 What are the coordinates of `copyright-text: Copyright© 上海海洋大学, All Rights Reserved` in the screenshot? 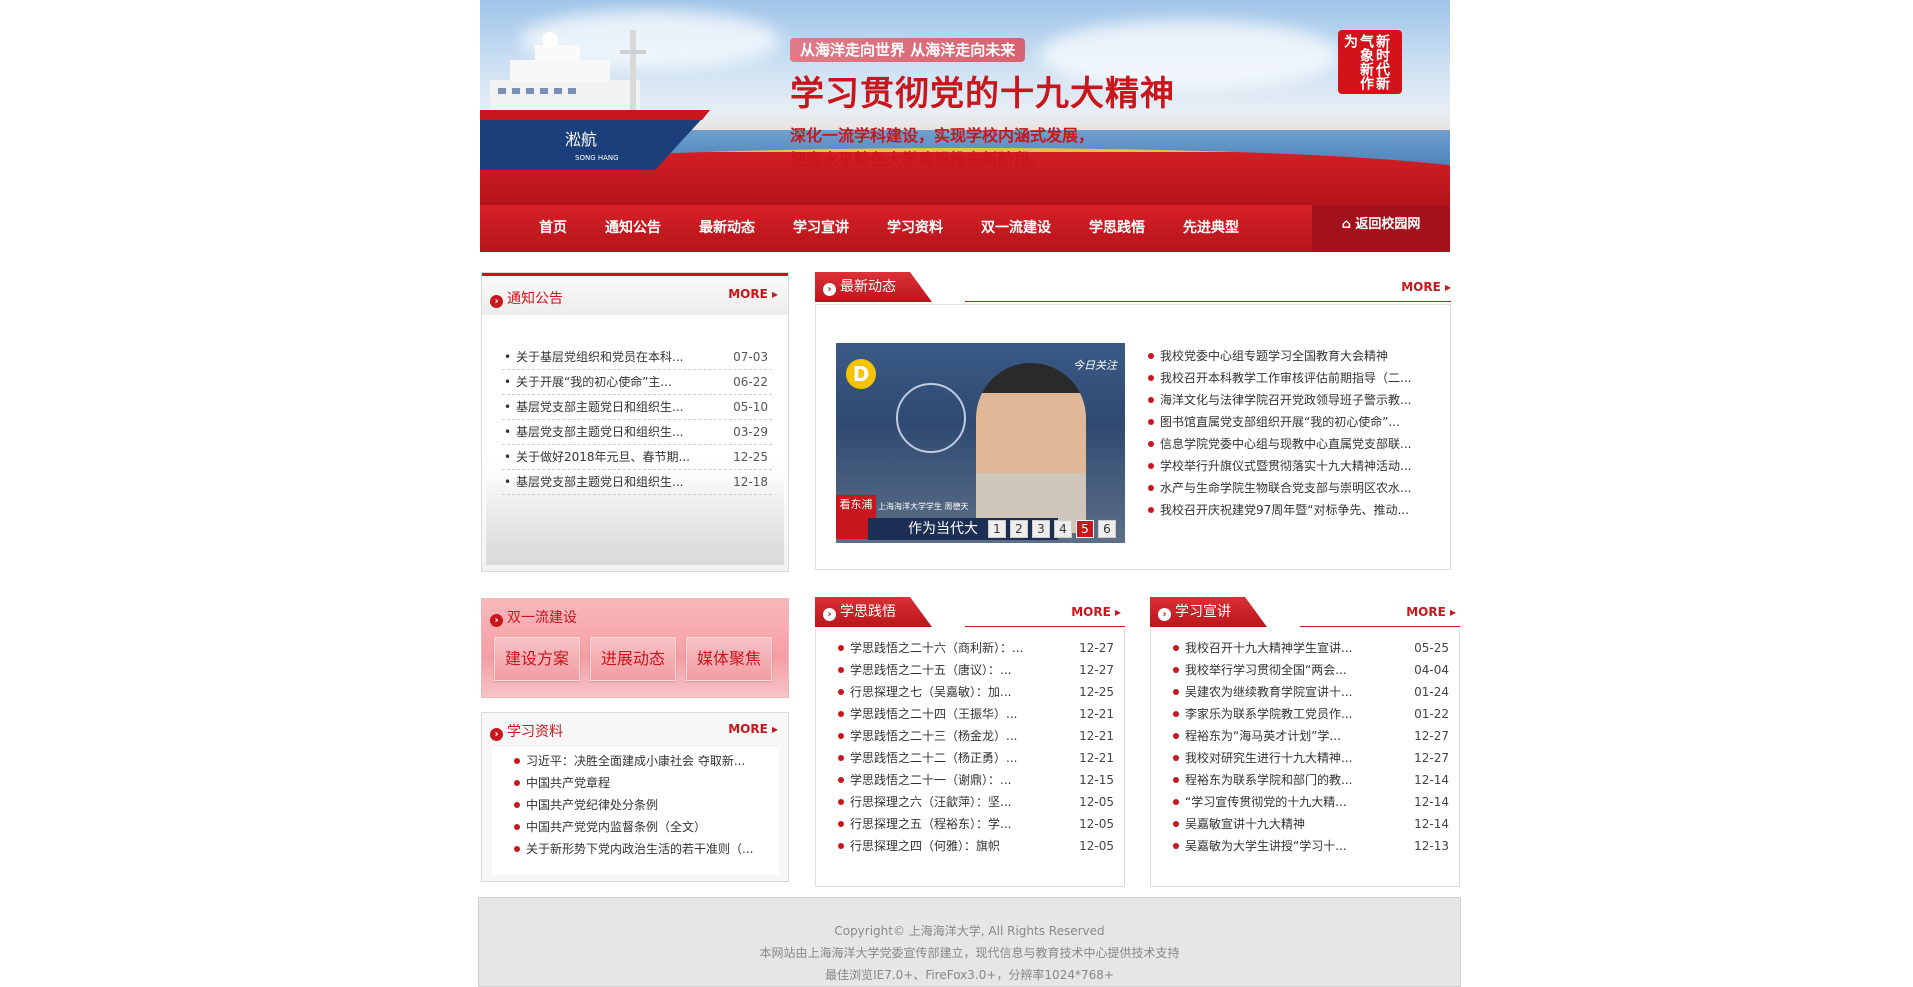 It's located at (969, 931).